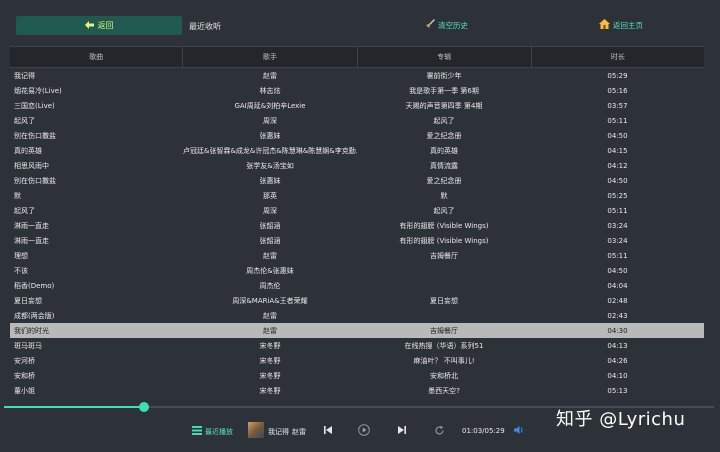  I want to click on column-header-song: 歌曲, so click(97, 57).